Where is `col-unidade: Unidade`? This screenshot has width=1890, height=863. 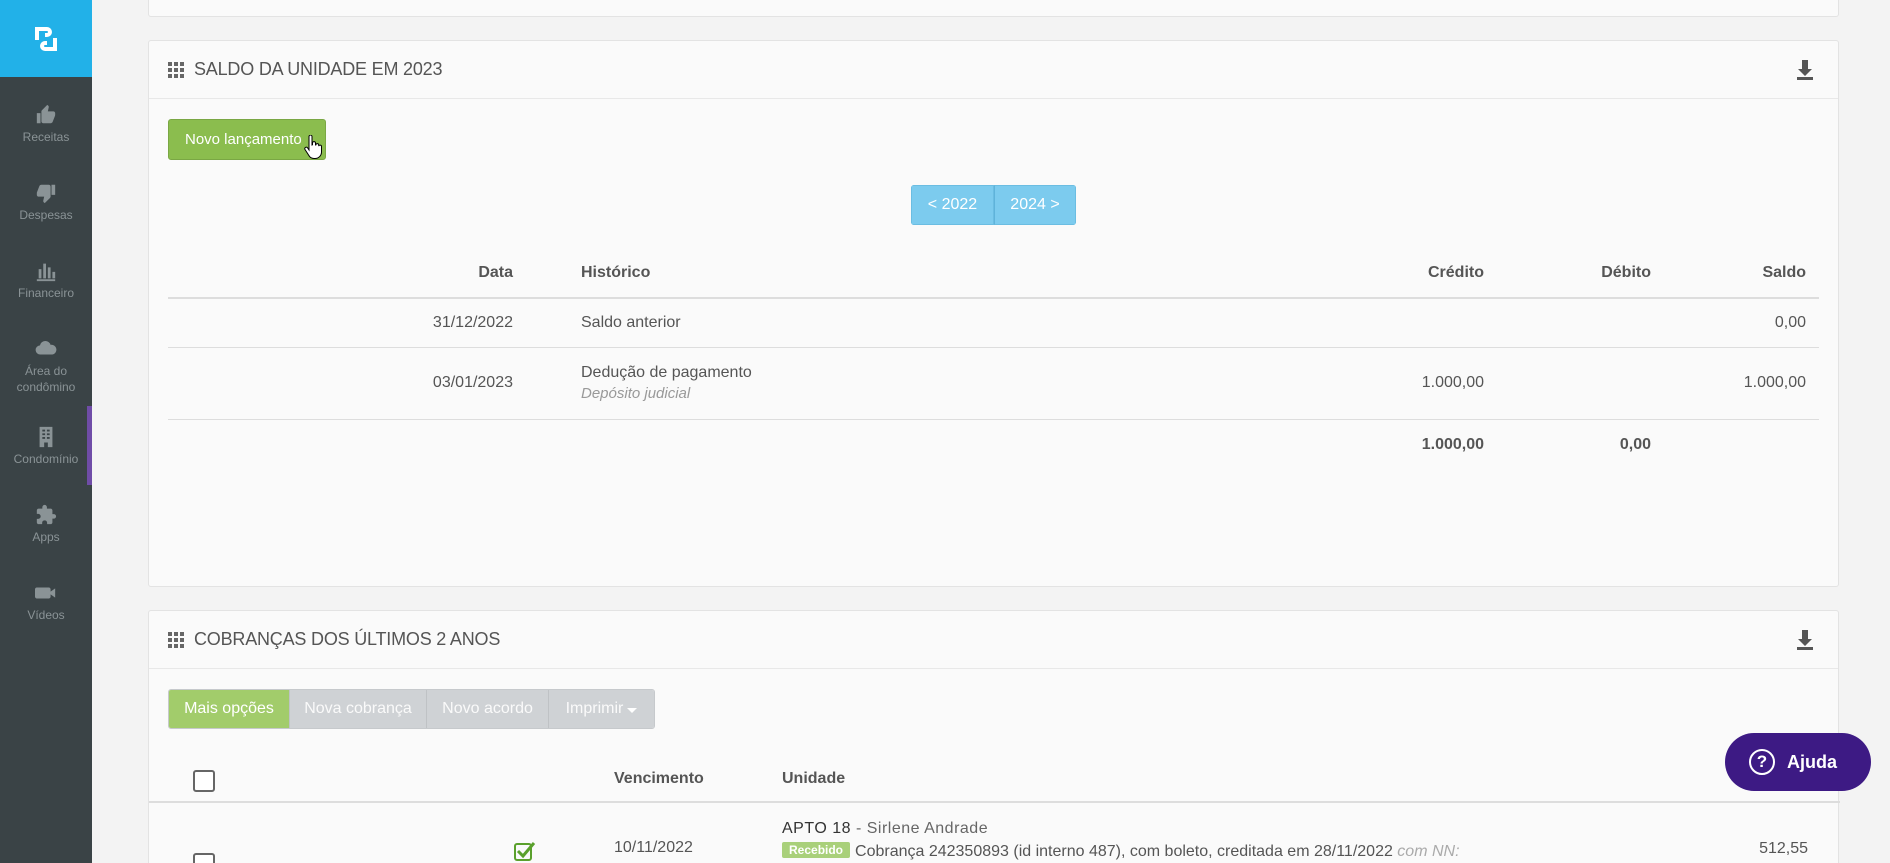 col-unidade: Unidade is located at coordinates (813, 779).